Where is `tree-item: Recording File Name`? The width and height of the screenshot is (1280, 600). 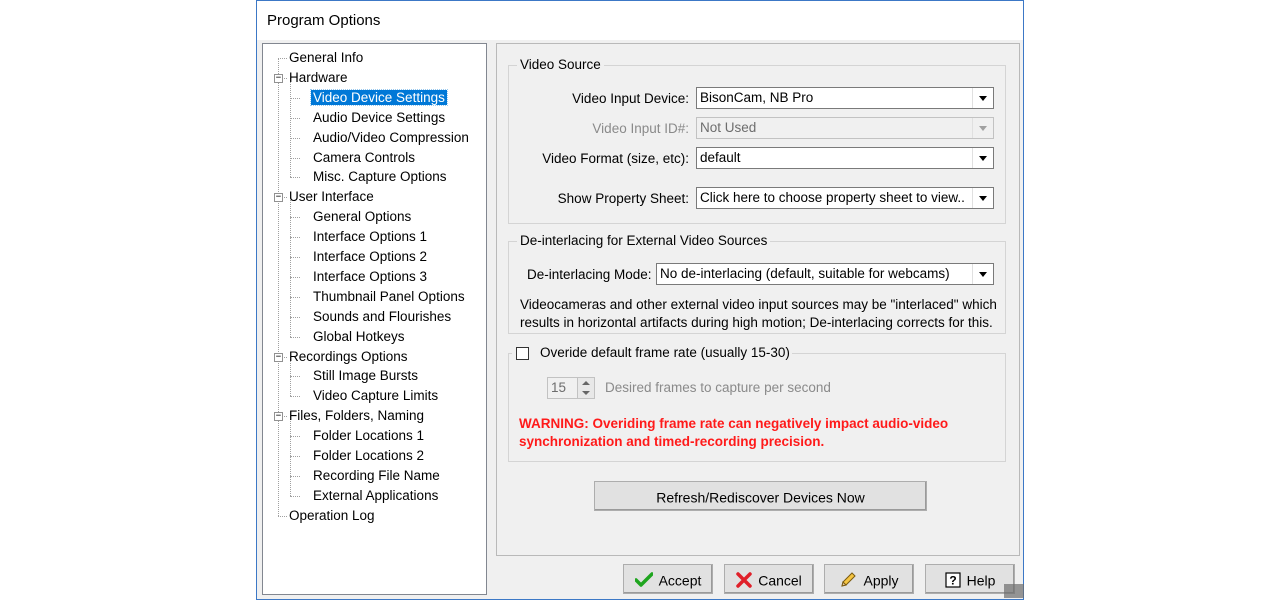 tree-item: Recording File Name is located at coordinates (376, 475).